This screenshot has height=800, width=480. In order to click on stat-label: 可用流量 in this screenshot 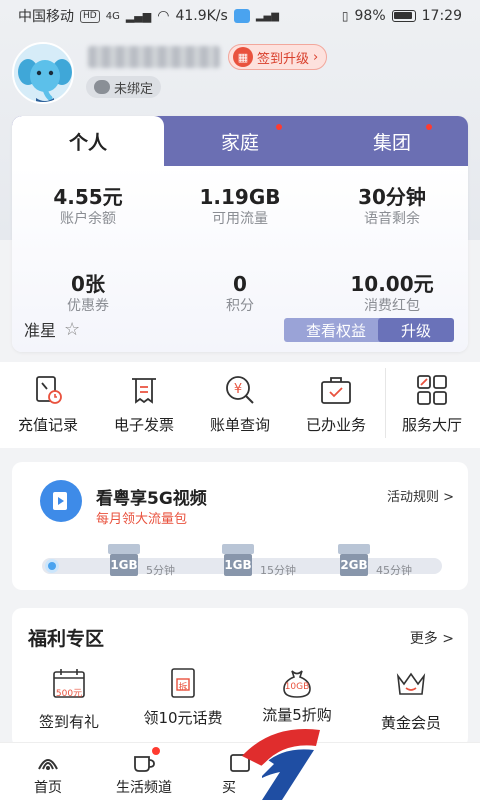, I will do `click(240, 219)`.